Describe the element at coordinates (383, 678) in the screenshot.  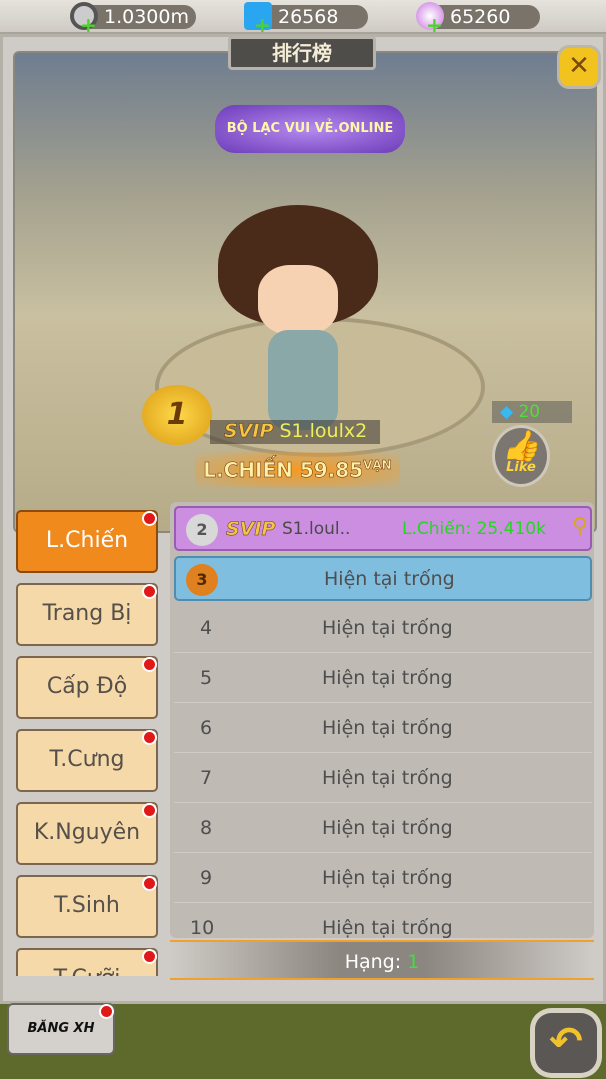
I see `ranking-row: 5 Hiện tại trống` at that location.